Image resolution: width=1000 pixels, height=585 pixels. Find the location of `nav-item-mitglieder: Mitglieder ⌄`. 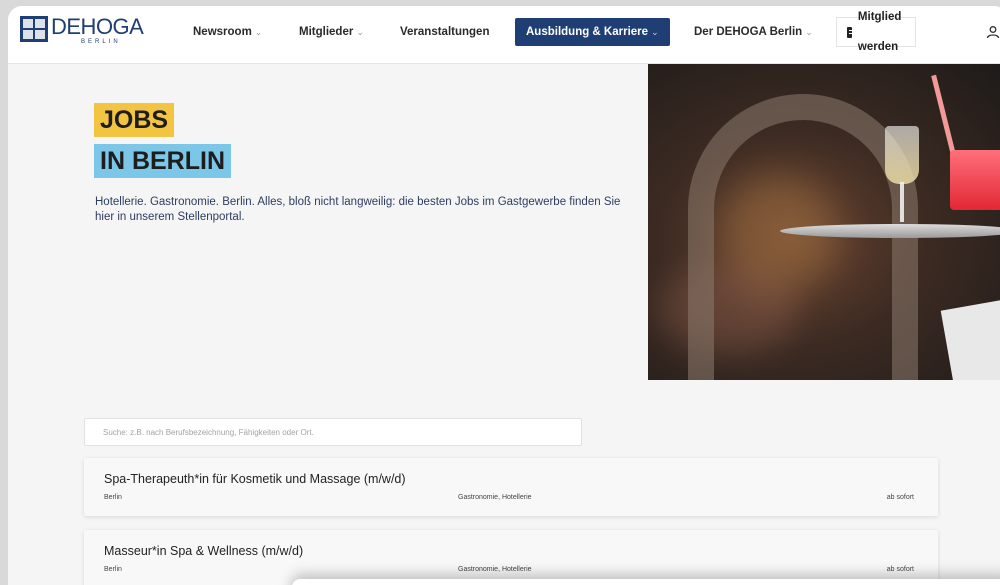

nav-item-mitglieder: Mitglieder ⌄ is located at coordinates (331, 32).